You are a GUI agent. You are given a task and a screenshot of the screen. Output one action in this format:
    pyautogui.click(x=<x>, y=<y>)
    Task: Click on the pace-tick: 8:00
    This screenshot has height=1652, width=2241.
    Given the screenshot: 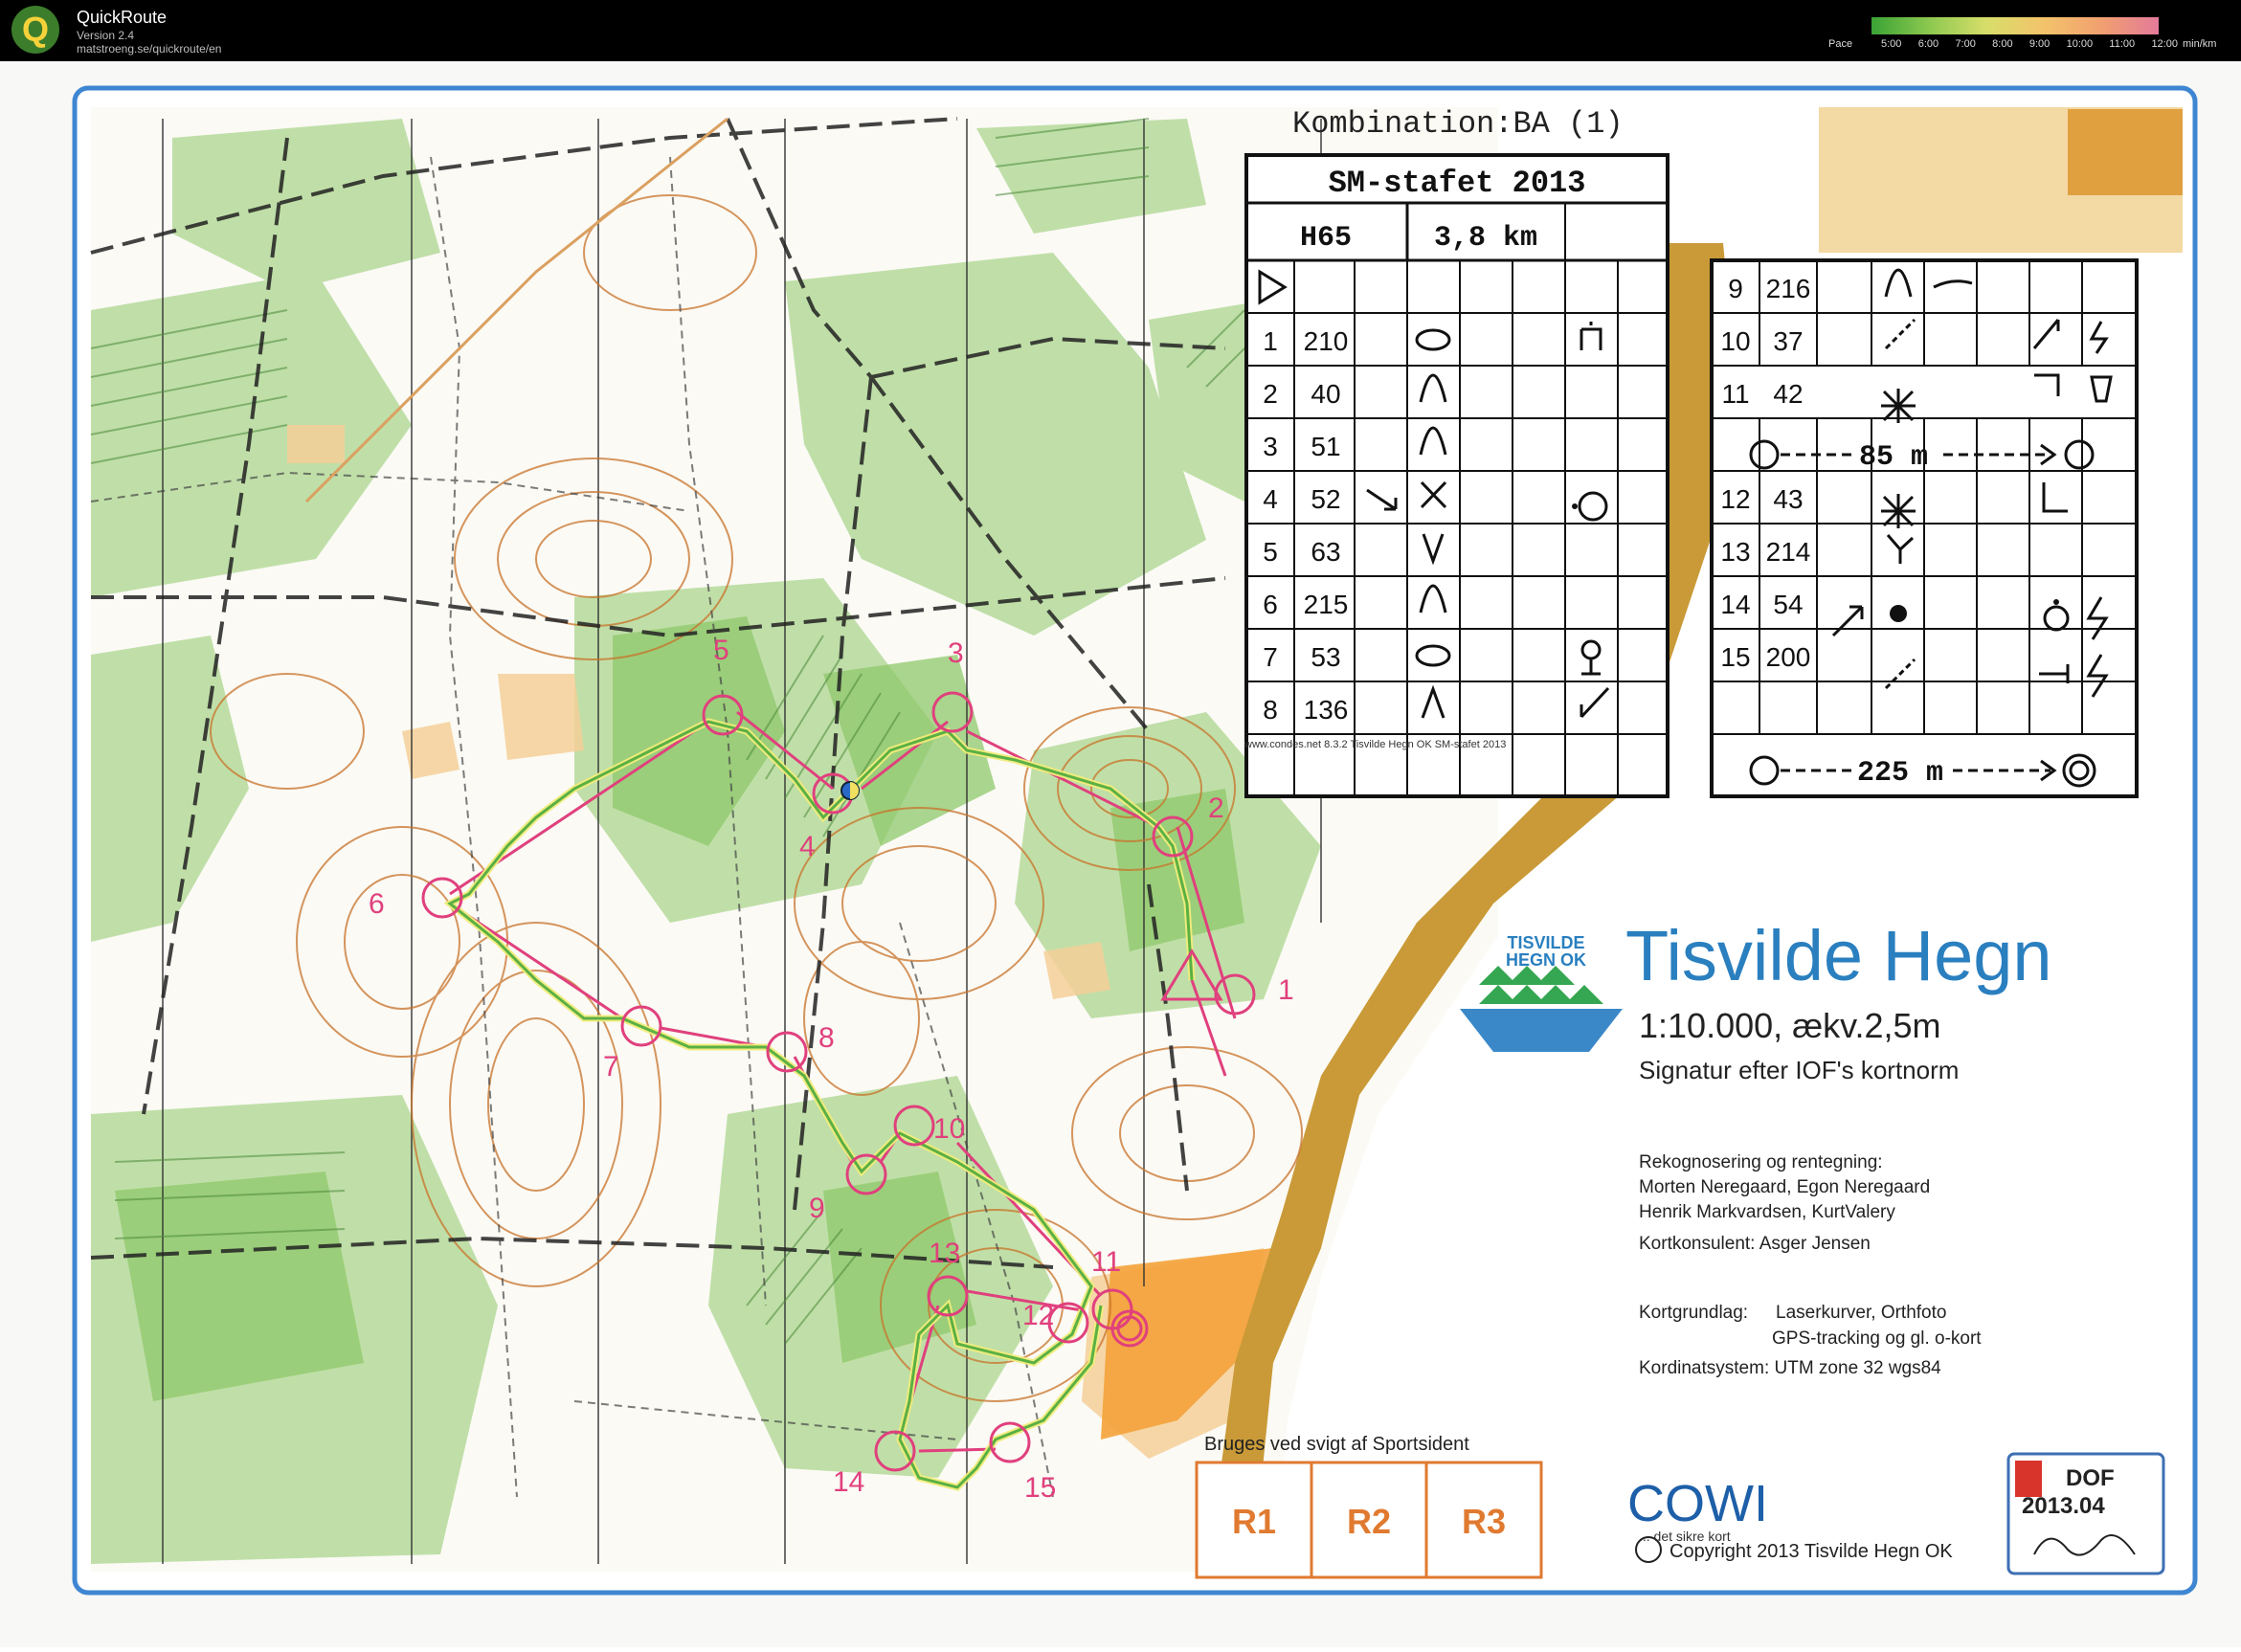 What is the action you would take?
    pyautogui.click(x=2002, y=44)
    